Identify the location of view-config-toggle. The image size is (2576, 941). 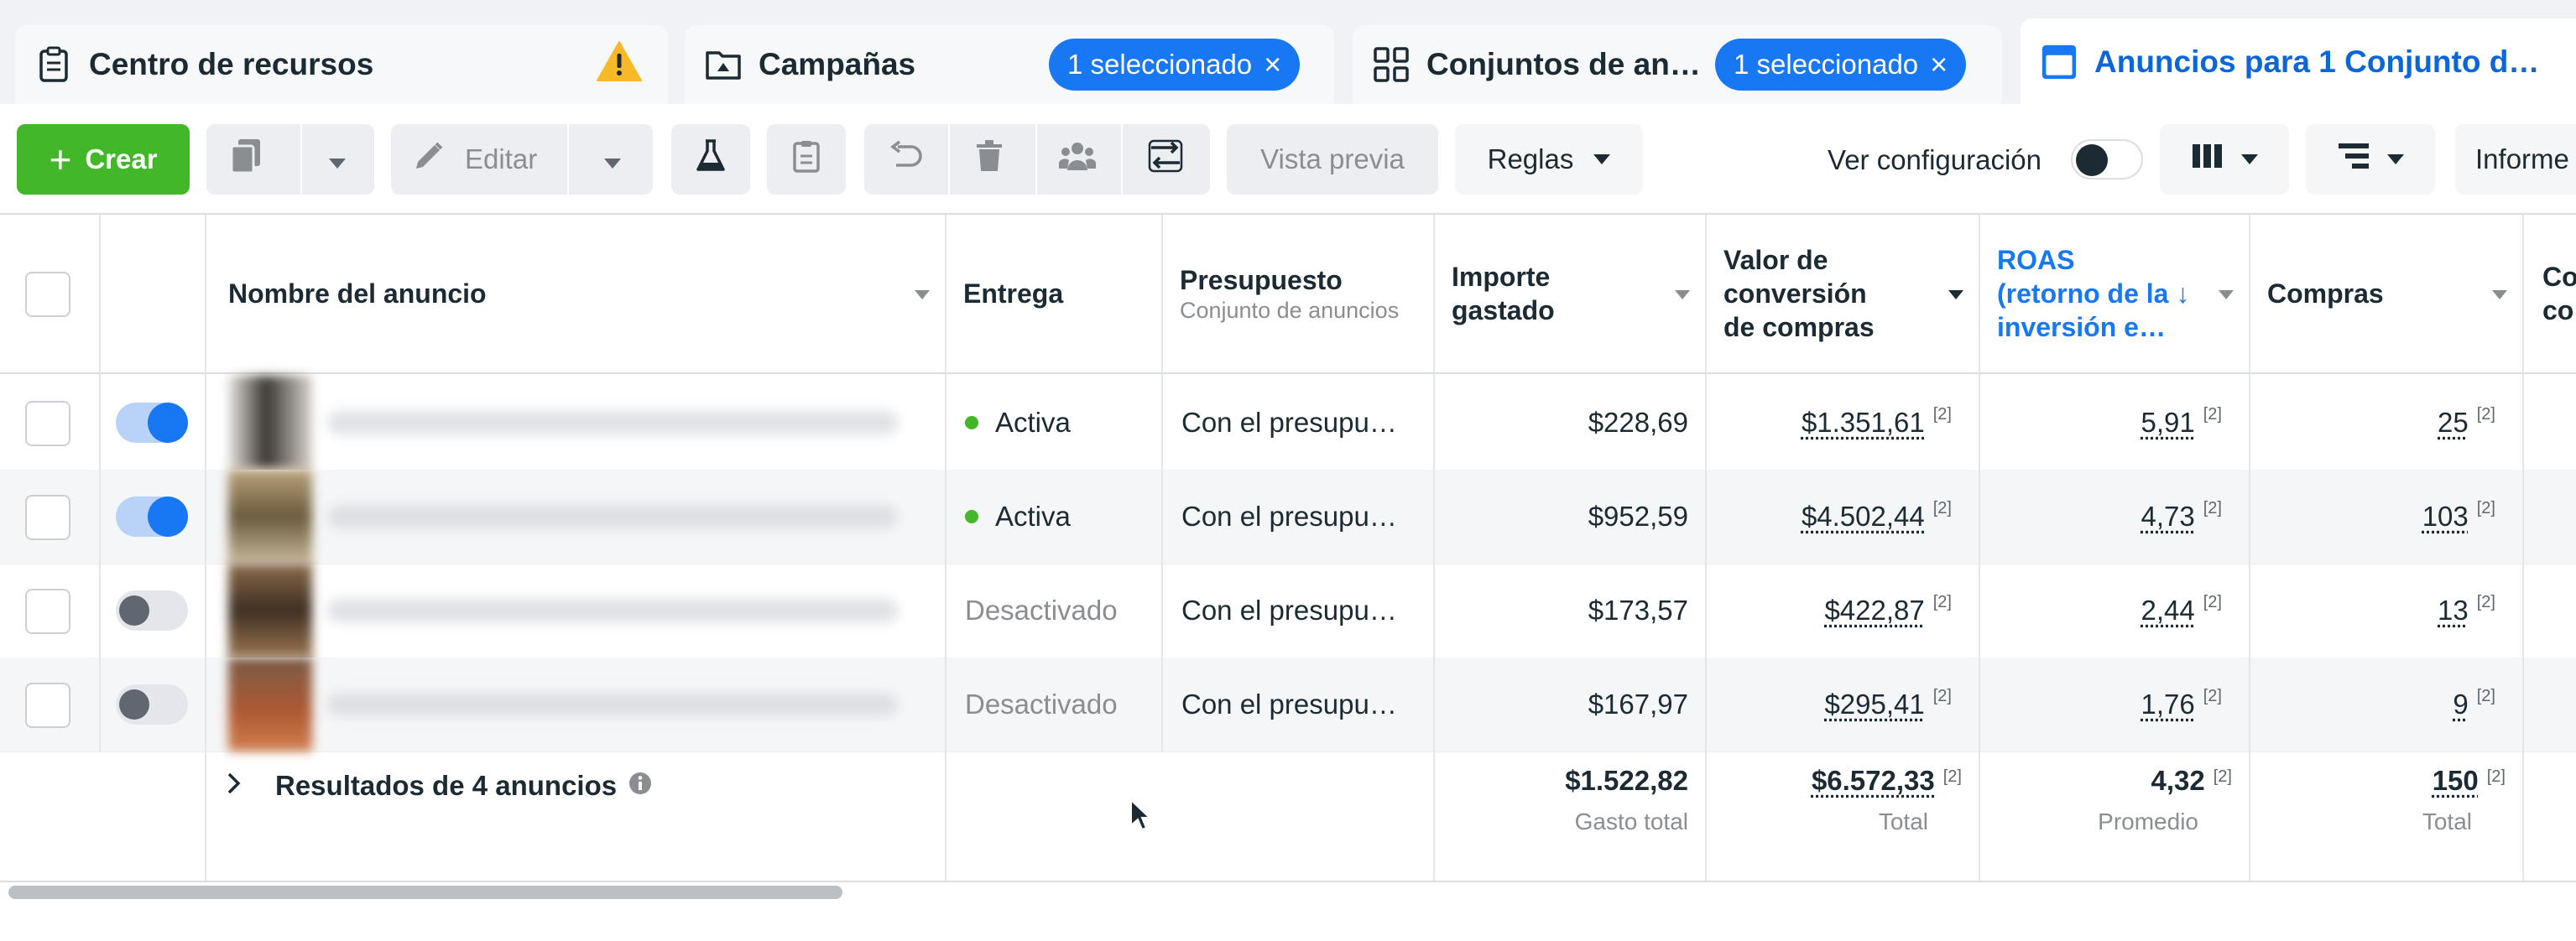
(2107, 159).